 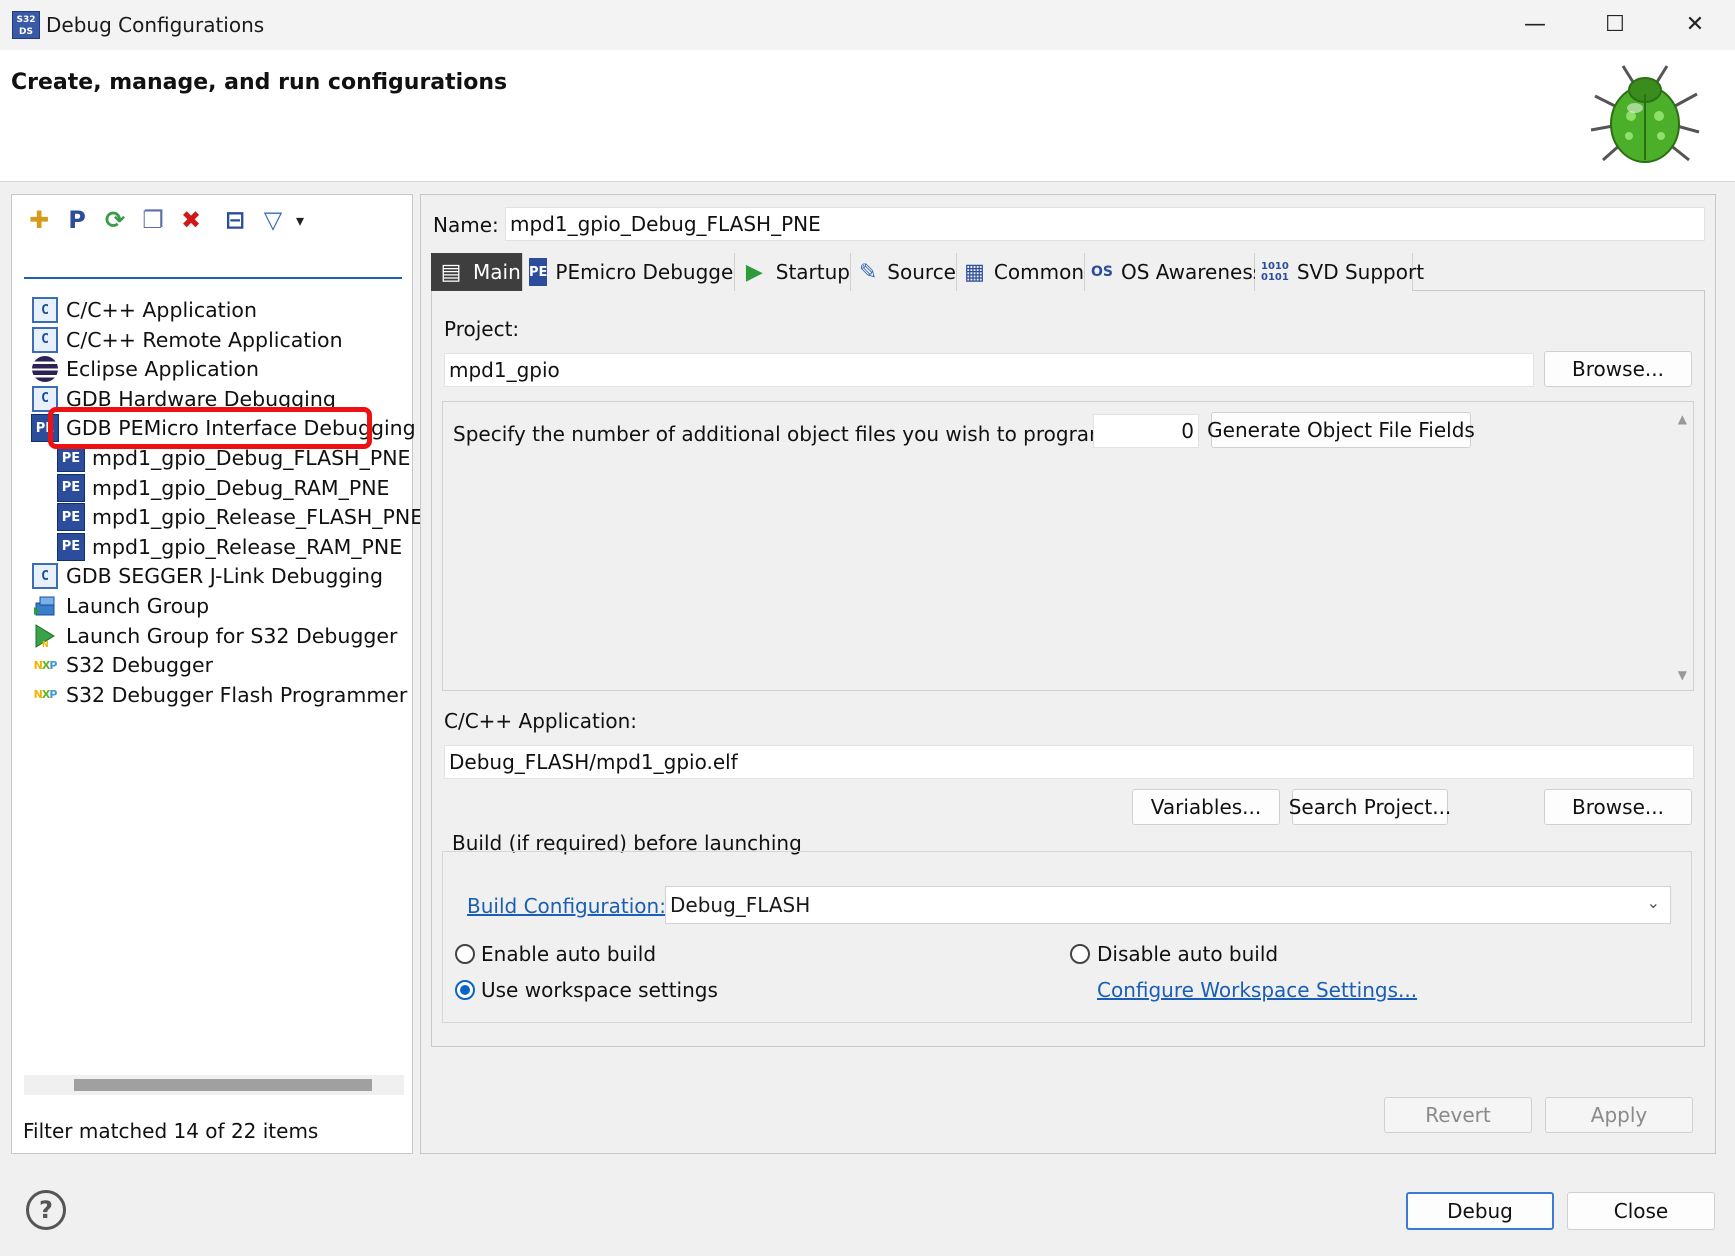 What do you see at coordinates (1645, 114) in the screenshot?
I see `bug-icon` at bounding box center [1645, 114].